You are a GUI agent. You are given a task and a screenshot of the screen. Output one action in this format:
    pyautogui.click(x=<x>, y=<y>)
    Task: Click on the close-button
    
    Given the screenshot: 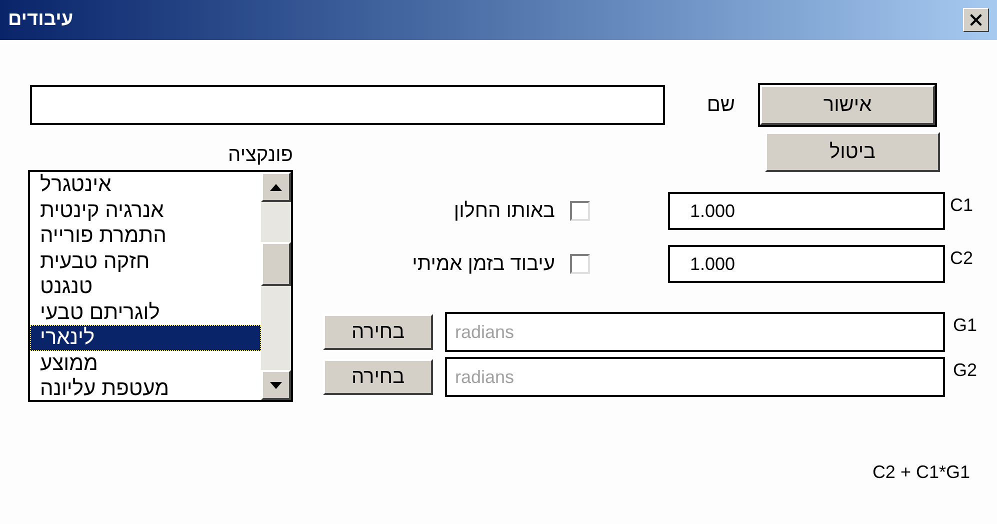 What is the action you would take?
    pyautogui.click(x=976, y=20)
    